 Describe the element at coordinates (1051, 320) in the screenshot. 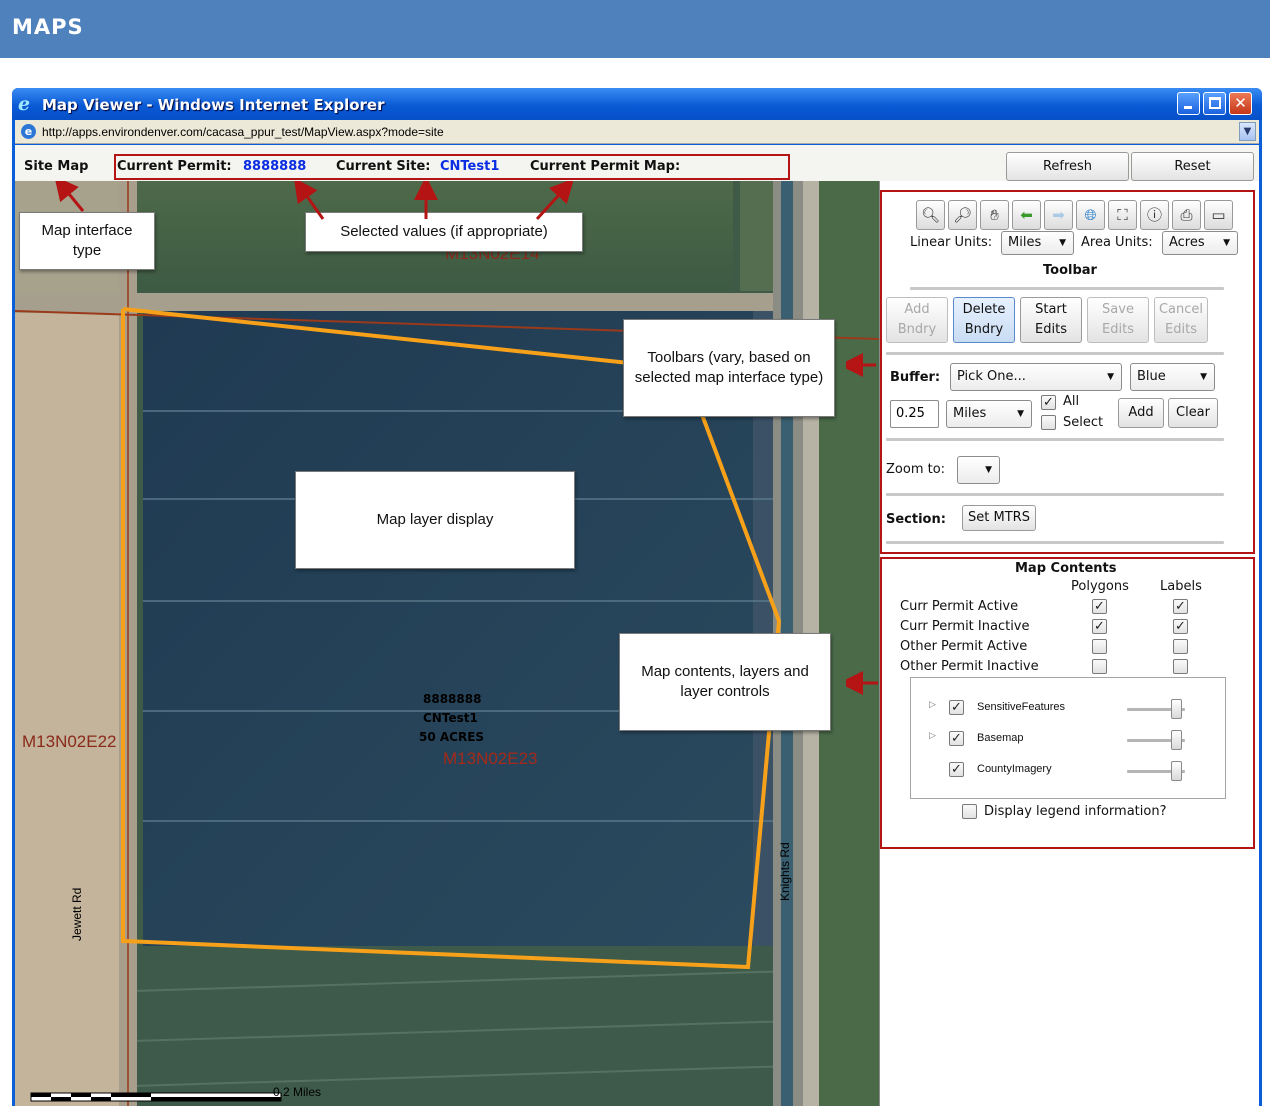

I see `start-edits-button: Start Edits` at that location.